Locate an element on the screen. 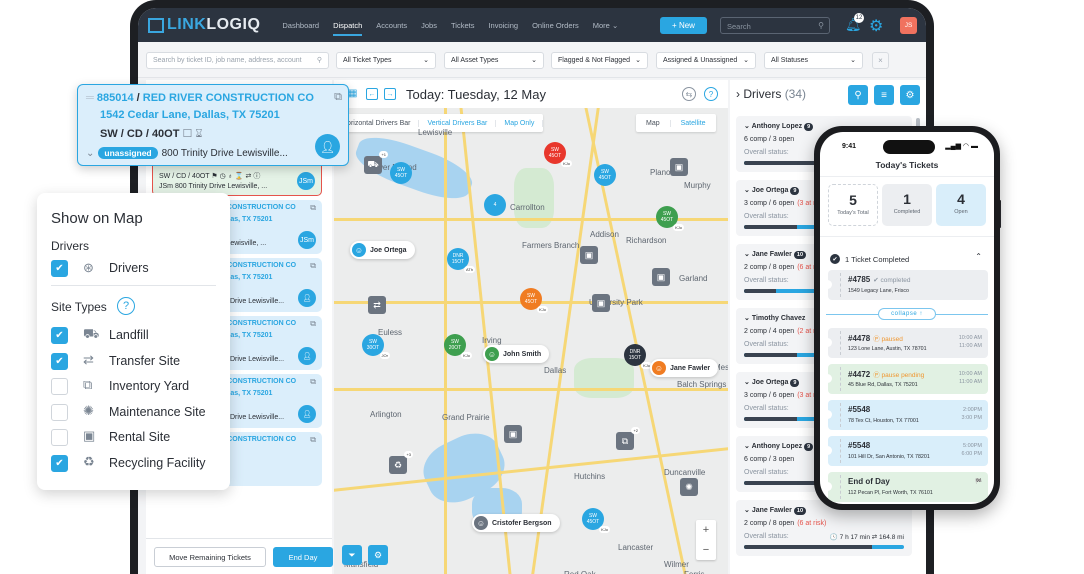 The width and height of the screenshot is (1084, 574). end-day-button: End Day is located at coordinates (303, 557).